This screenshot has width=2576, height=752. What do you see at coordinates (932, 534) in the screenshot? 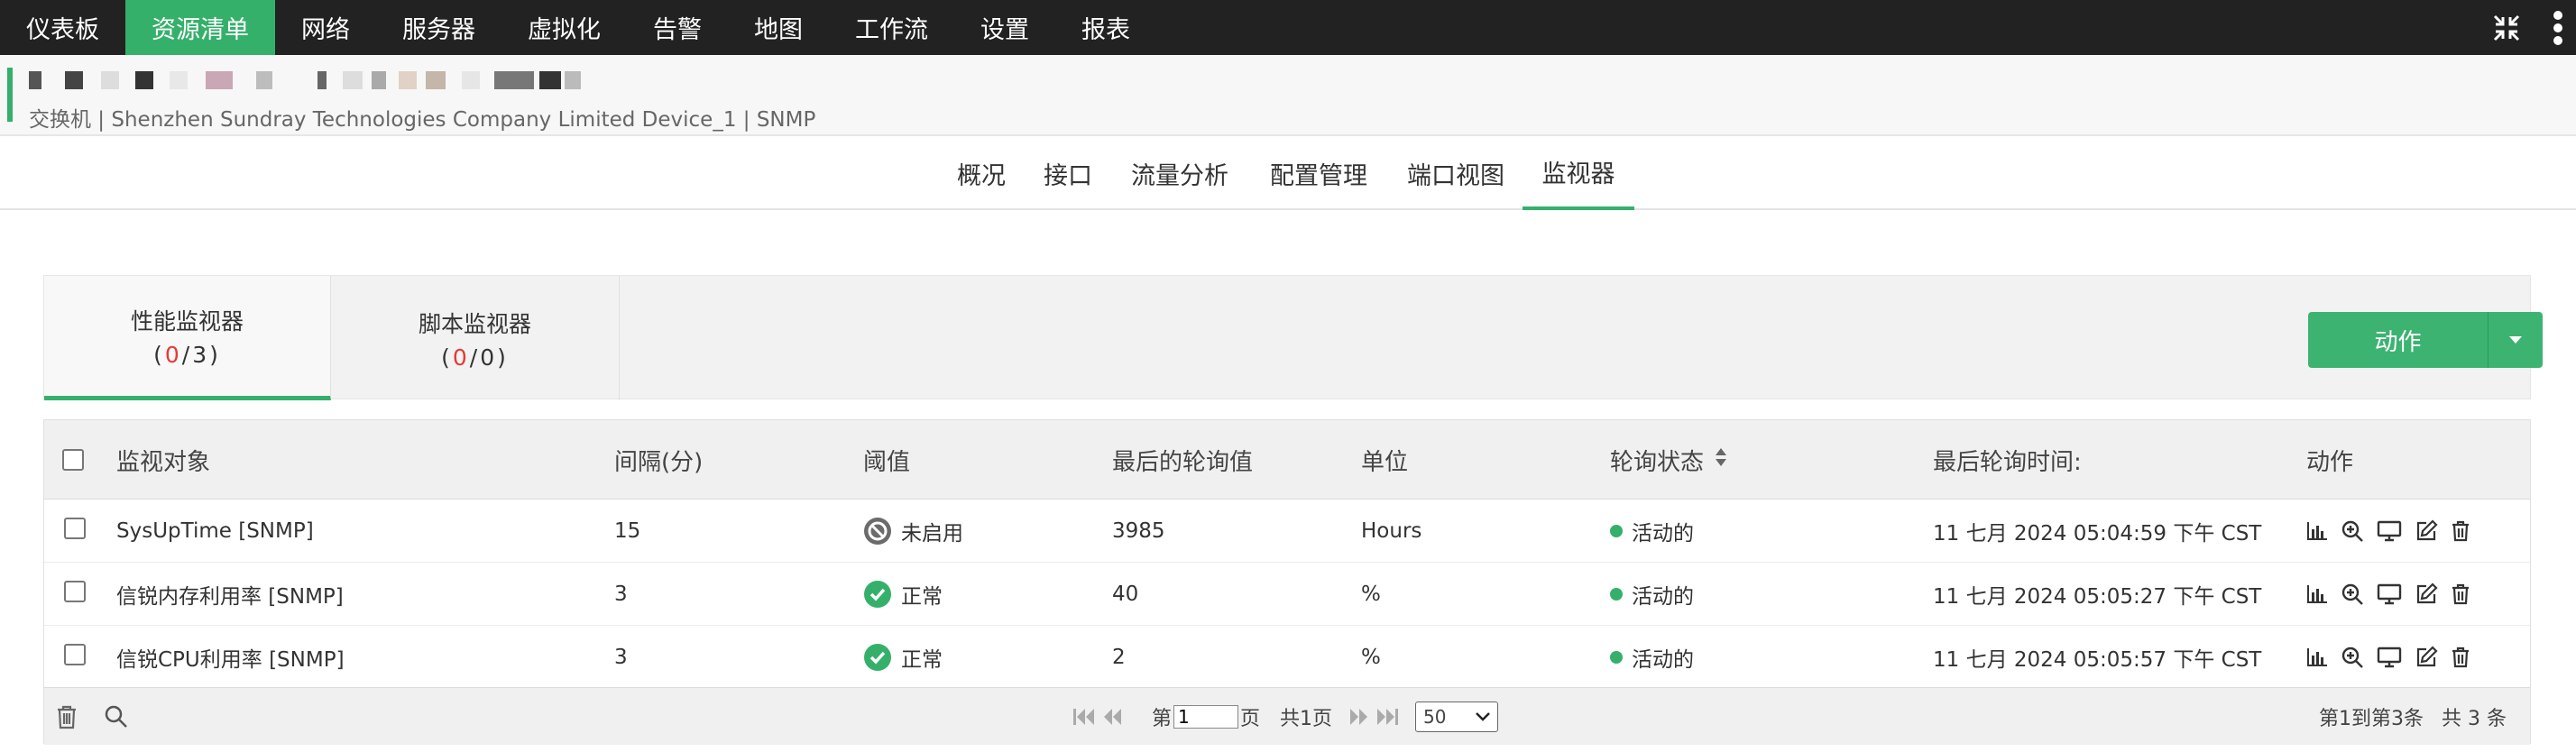
I see `threshold-label: 未启用` at bounding box center [932, 534].